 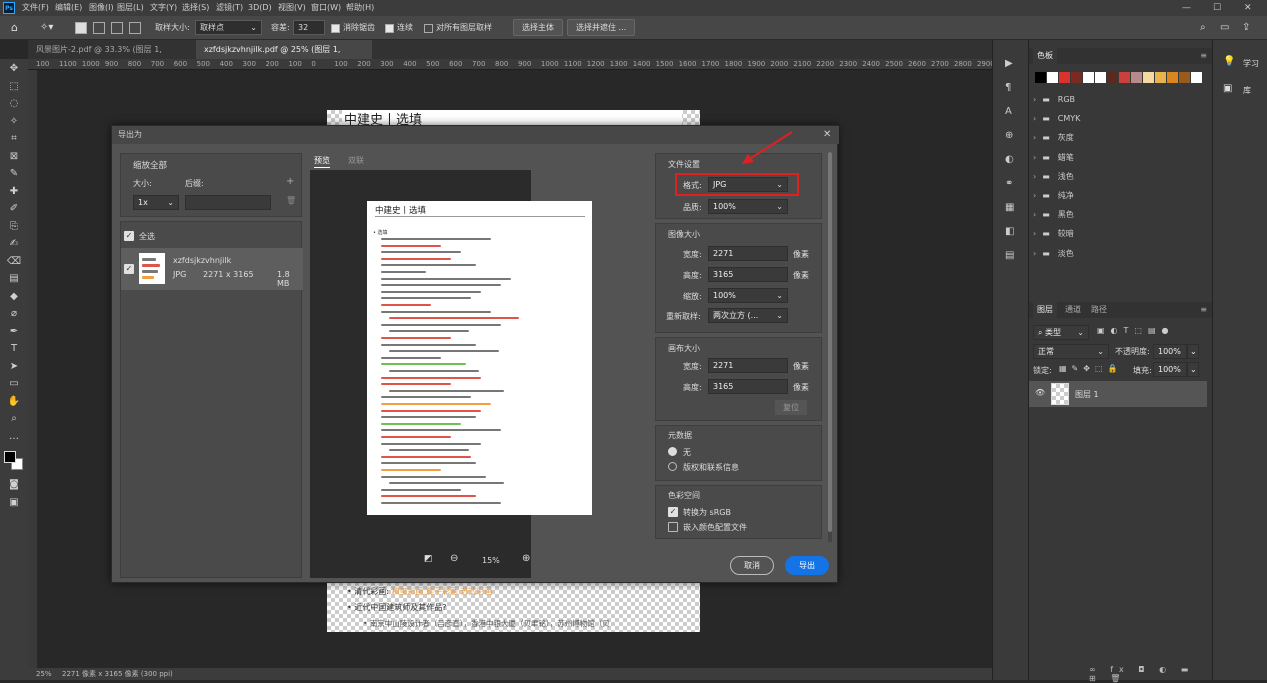 What do you see at coordinates (1224, 28) in the screenshot?
I see `workspace-icon: ▭` at bounding box center [1224, 28].